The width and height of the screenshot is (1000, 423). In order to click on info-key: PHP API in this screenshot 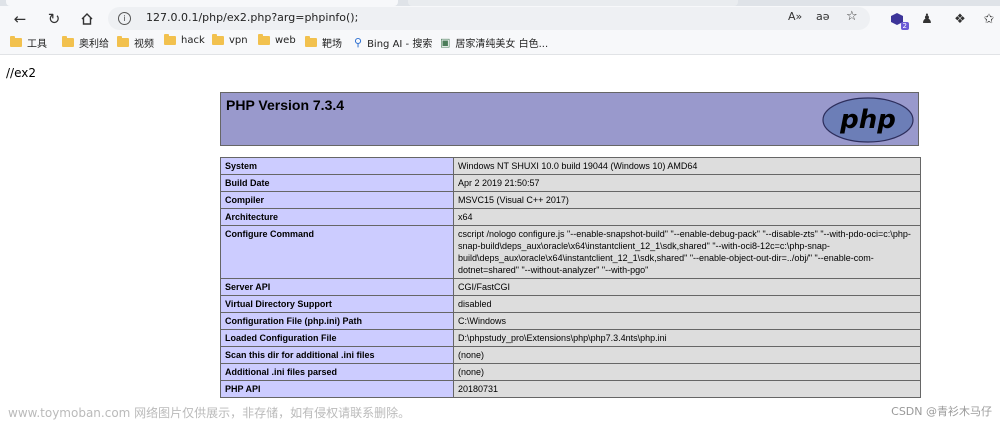, I will do `click(337, 389)`.